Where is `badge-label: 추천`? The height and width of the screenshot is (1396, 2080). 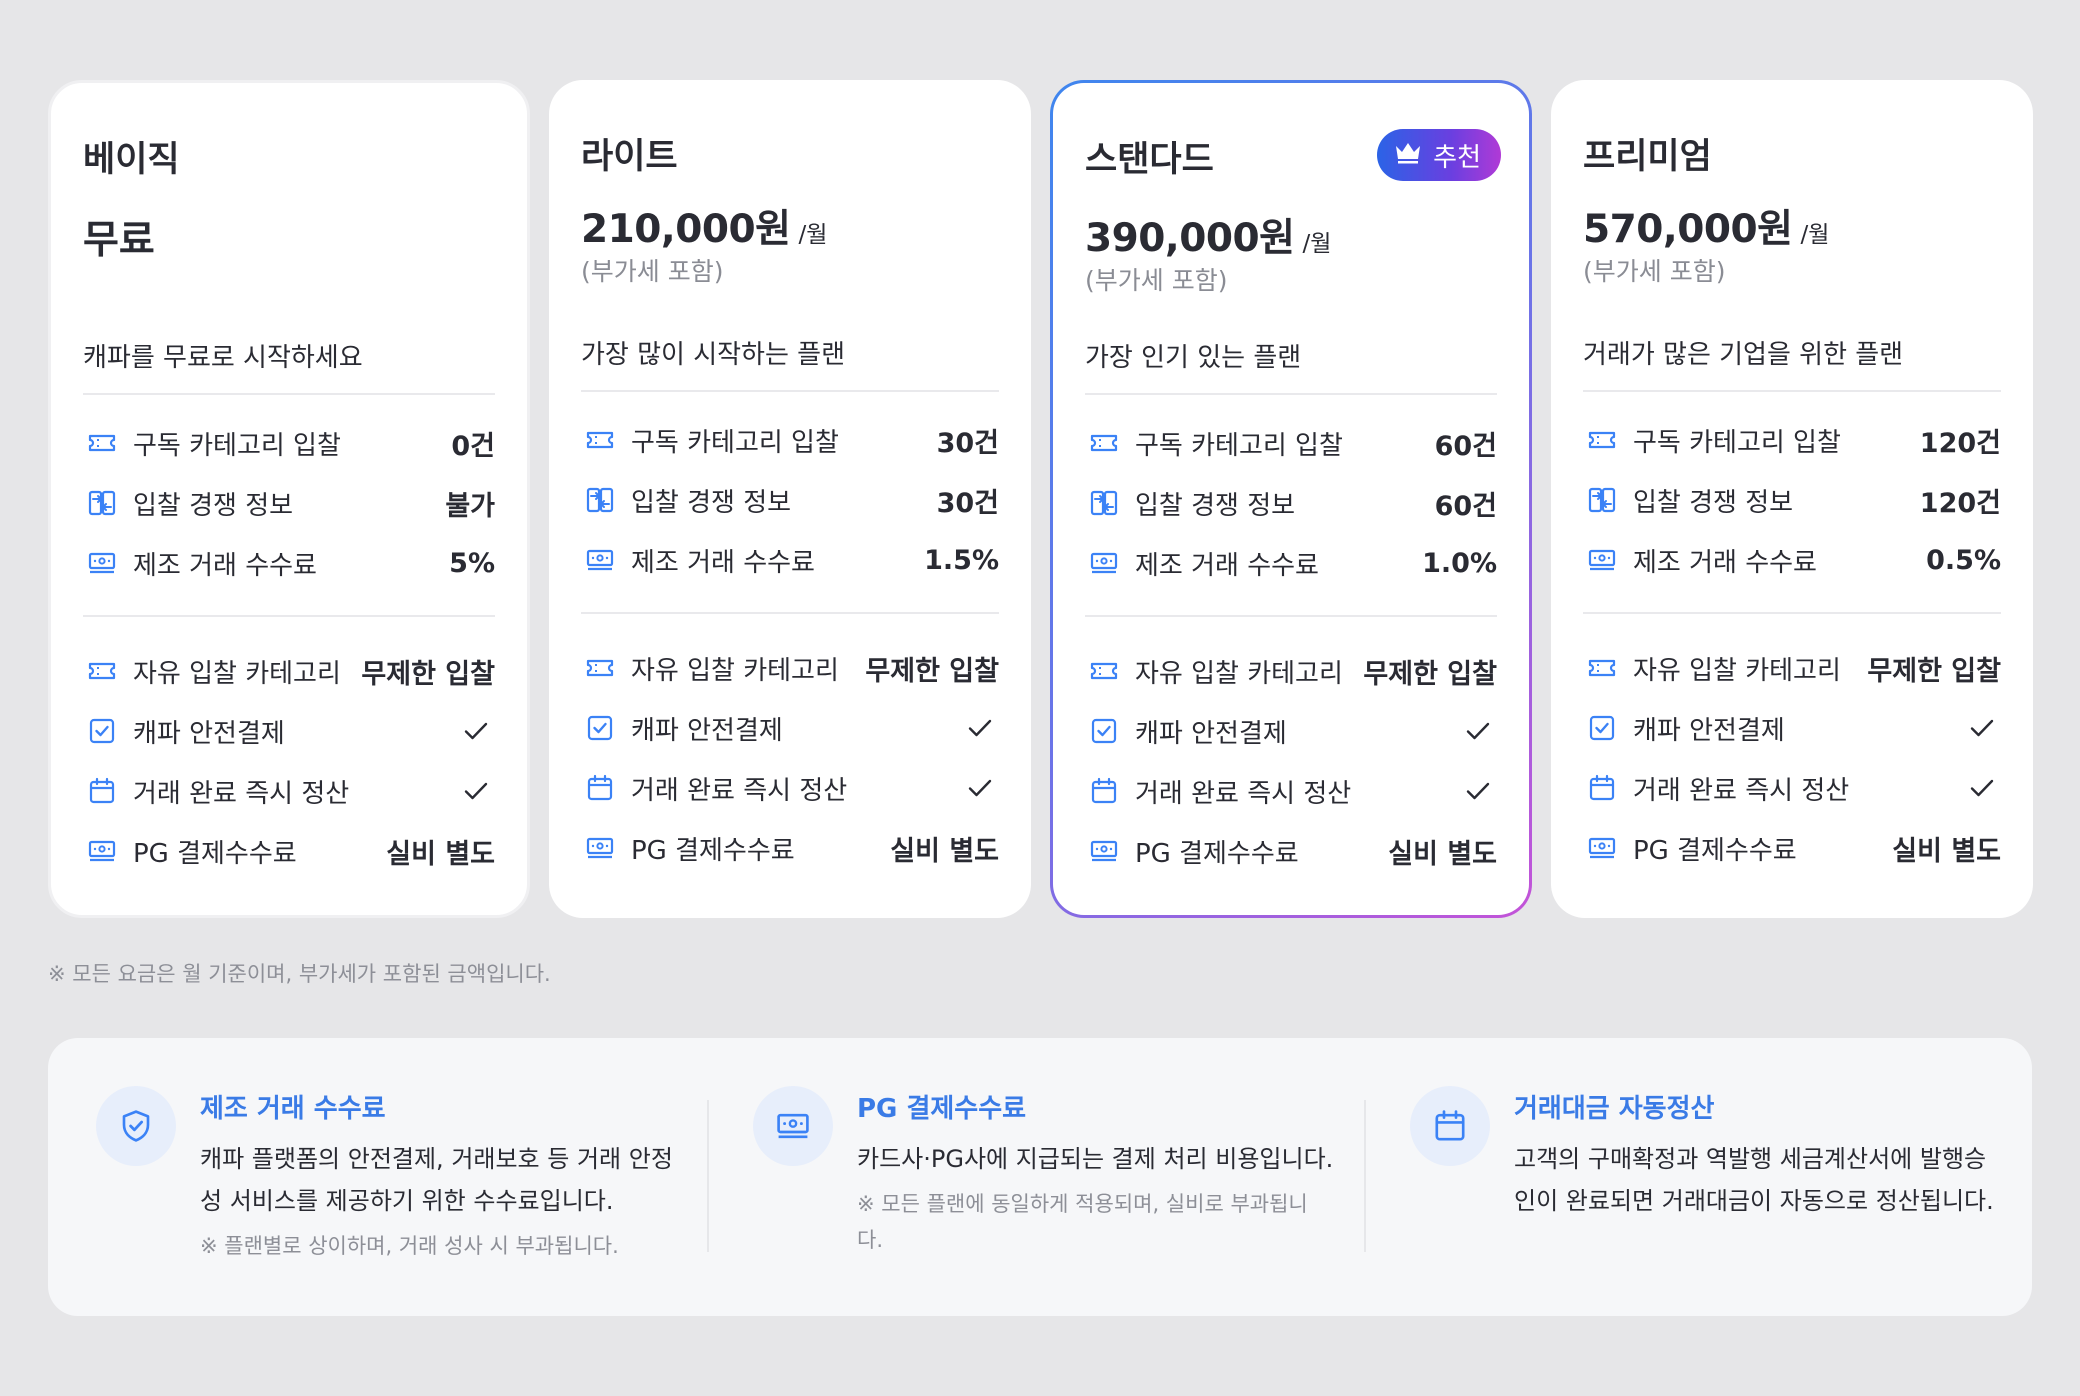
badge-label: 추천 is located at coordinates (1457, 157).